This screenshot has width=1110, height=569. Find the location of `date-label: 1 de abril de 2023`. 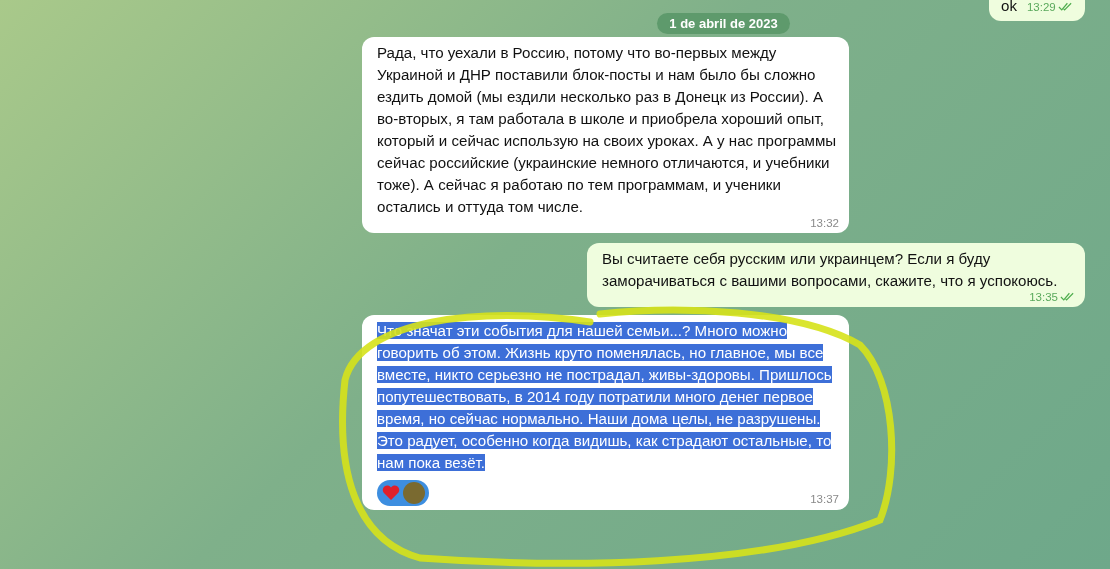

date-label: 1 de abril de 2023 is located at coordinates (723, 23).